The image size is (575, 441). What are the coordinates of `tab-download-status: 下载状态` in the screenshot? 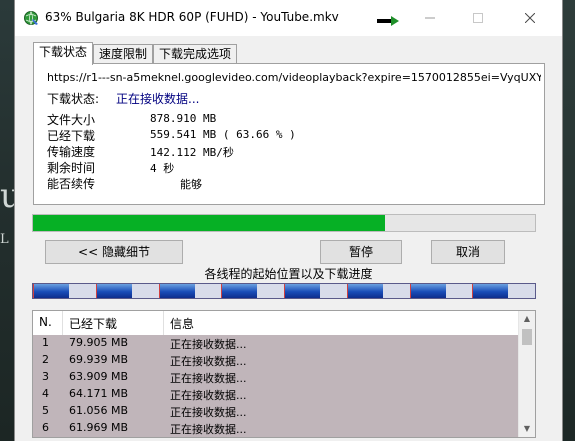 It's located at (63, 53).